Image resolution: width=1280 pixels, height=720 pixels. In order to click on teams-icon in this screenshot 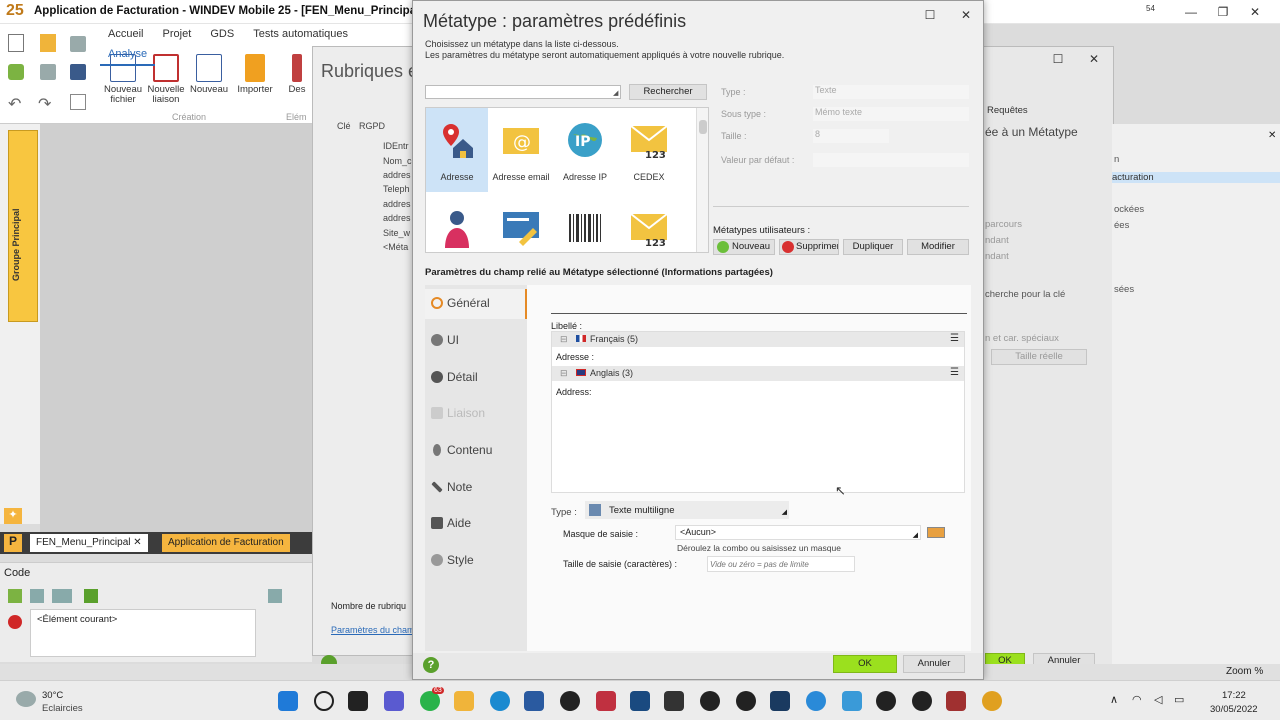, I will do `click(394, 701)`.